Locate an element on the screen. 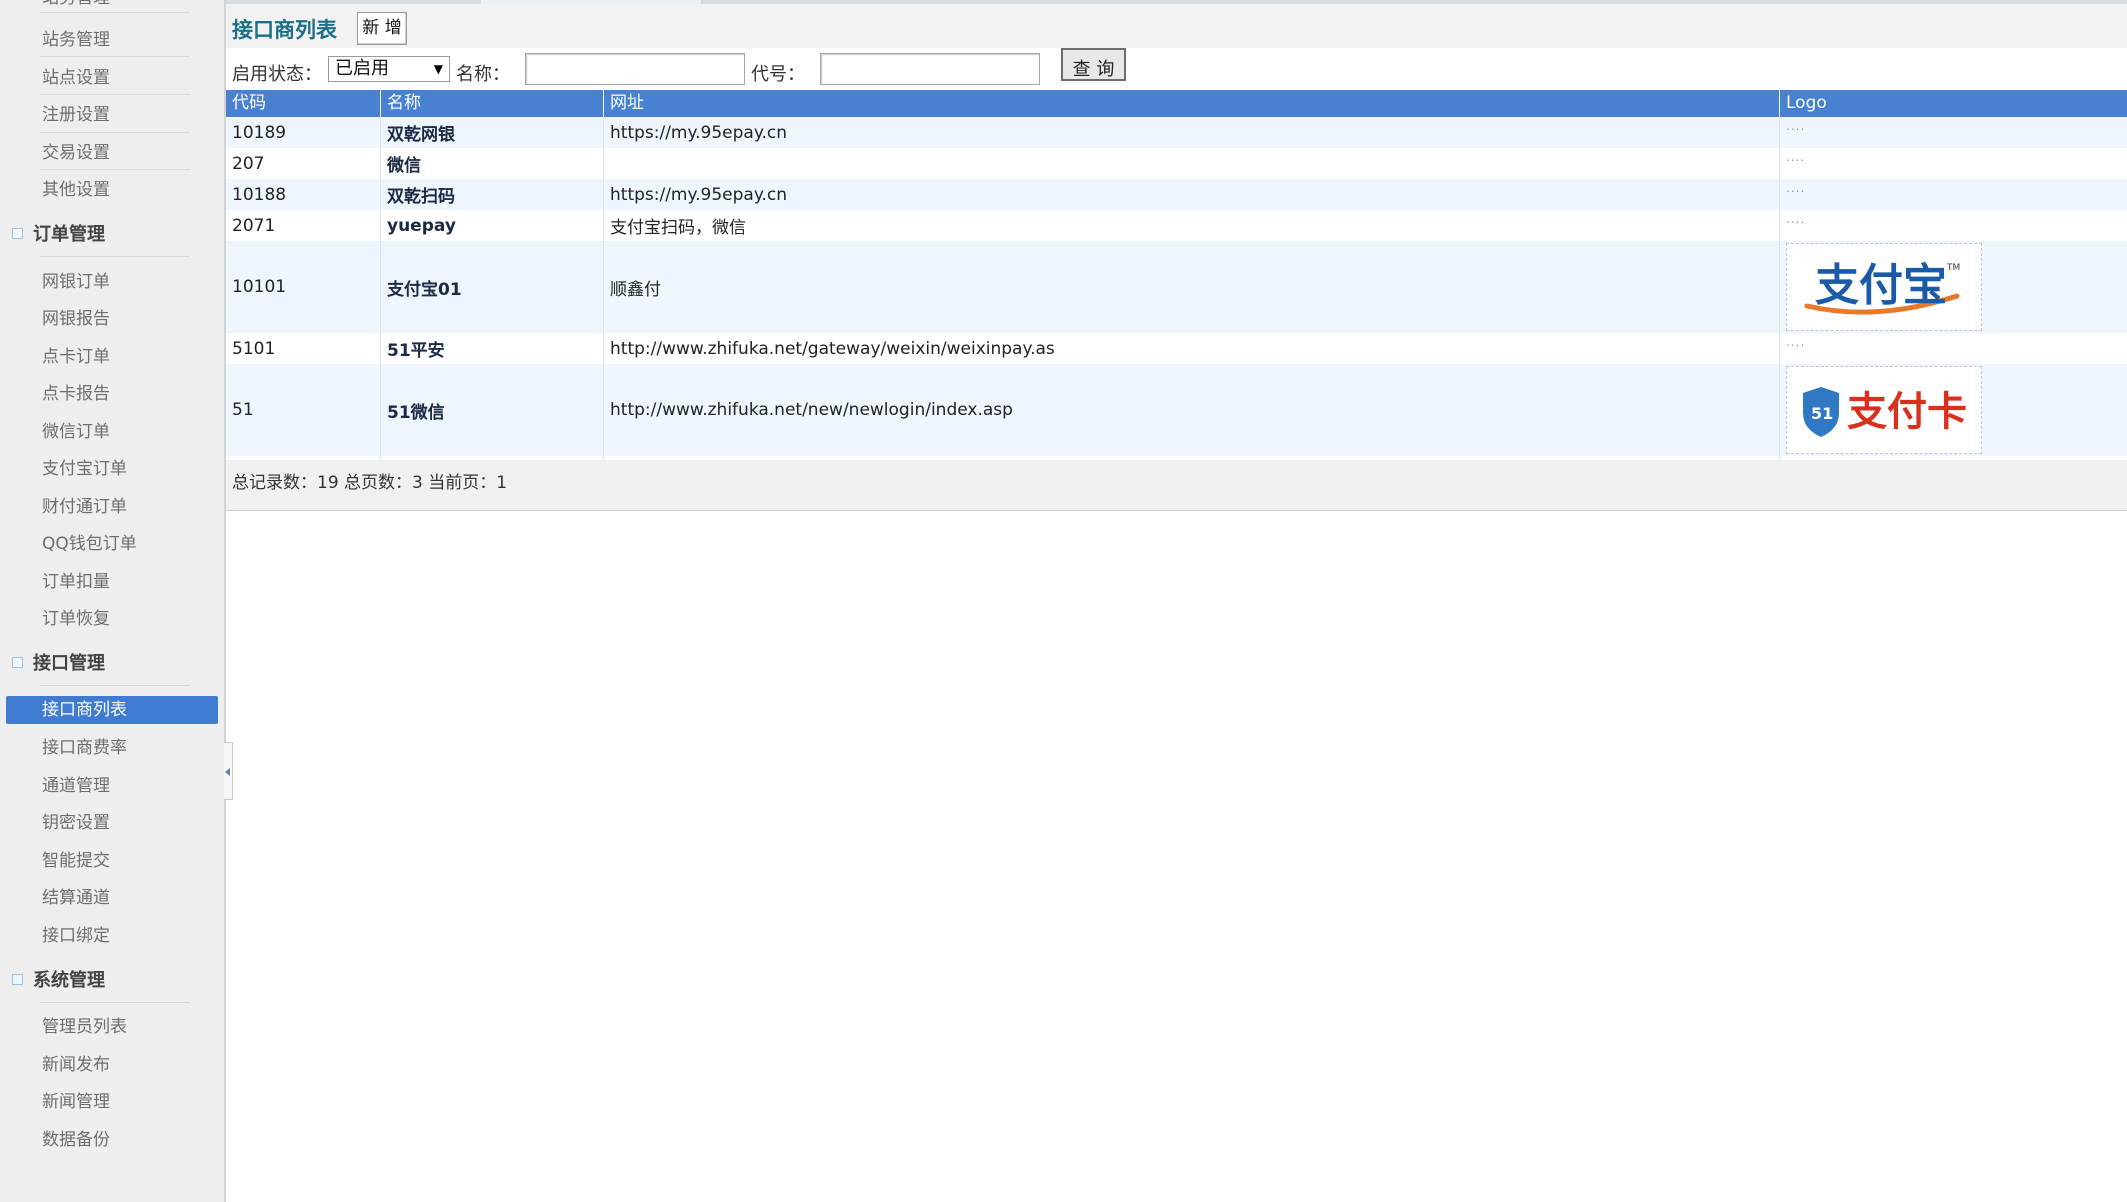  cell-logo: 支付宝 TM is located at coordinates (1953, 287).